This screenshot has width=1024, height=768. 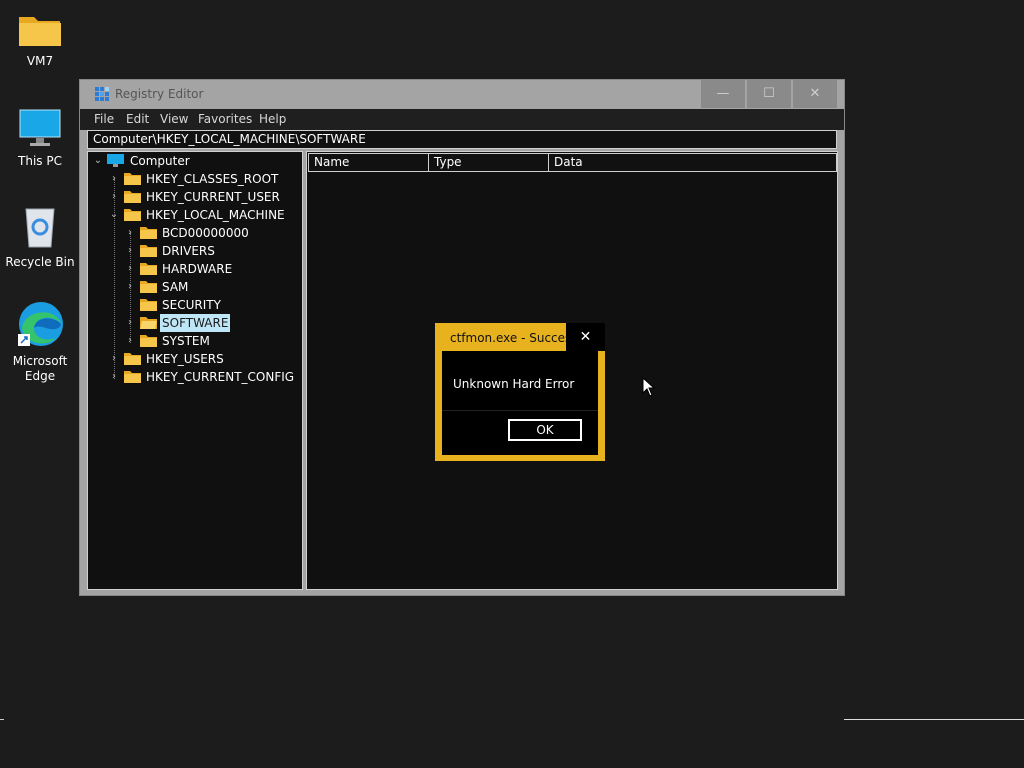 I want to click on registry-editor-icon, so click(x=102, y=94).